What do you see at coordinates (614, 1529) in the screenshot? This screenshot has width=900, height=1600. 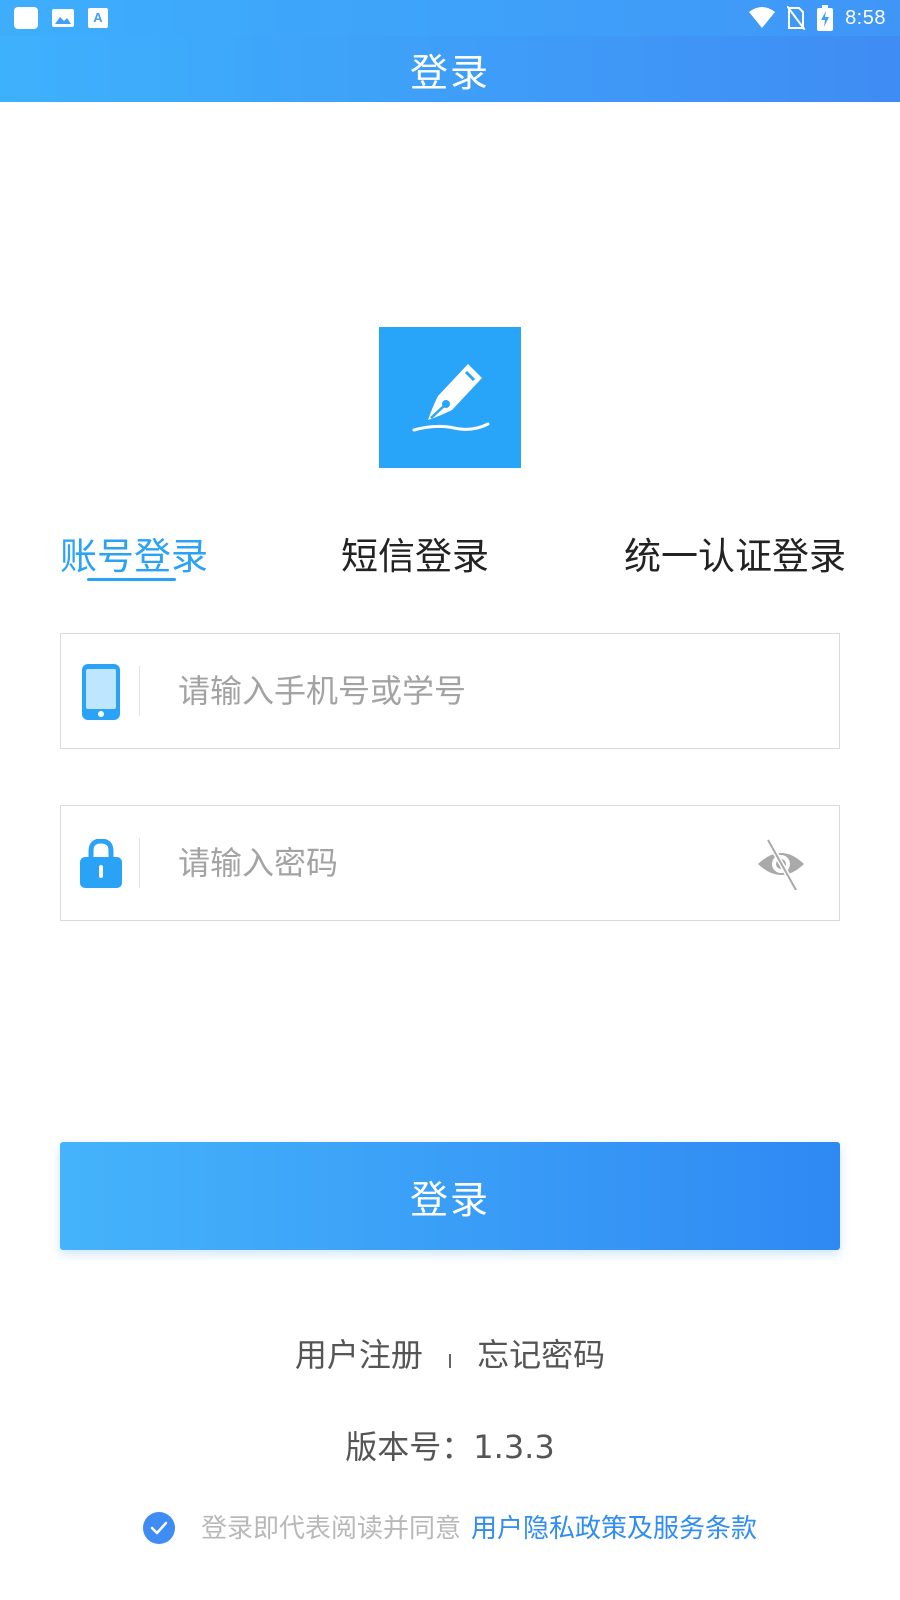 I see `privacy-policy-link: 用户隐私政策及服务条款` at bounding box center [614, 1529].